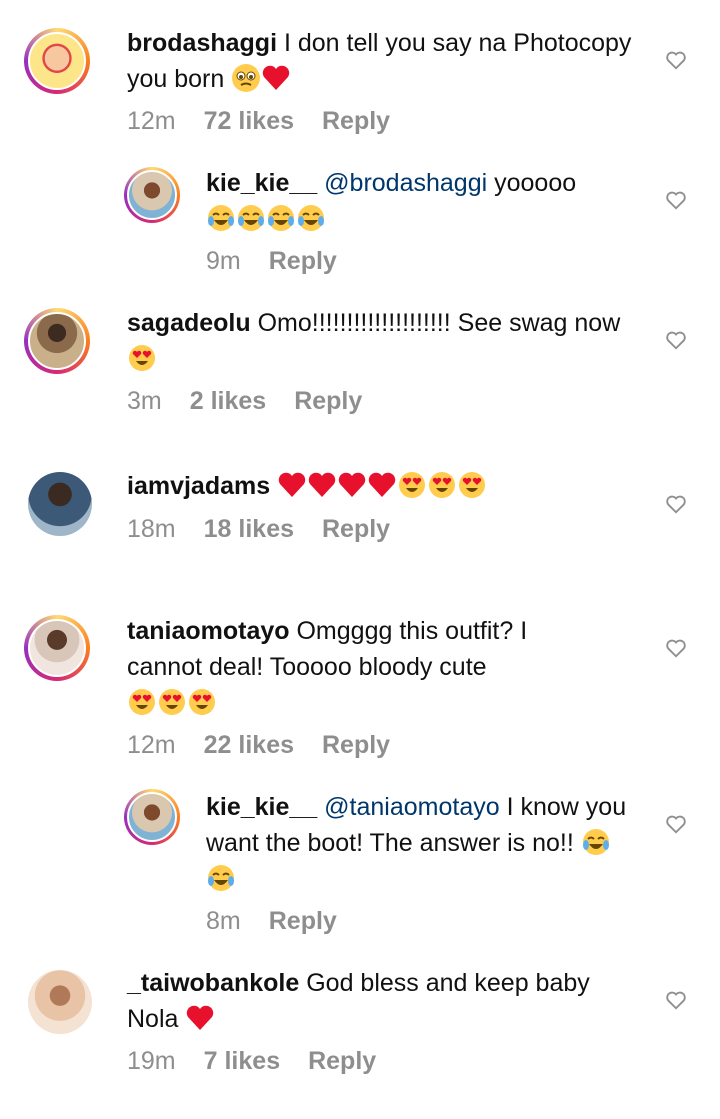 The width and height of the screenshot is (720, 1119). I want to click on username: sagadeolu, so click(189, 323).